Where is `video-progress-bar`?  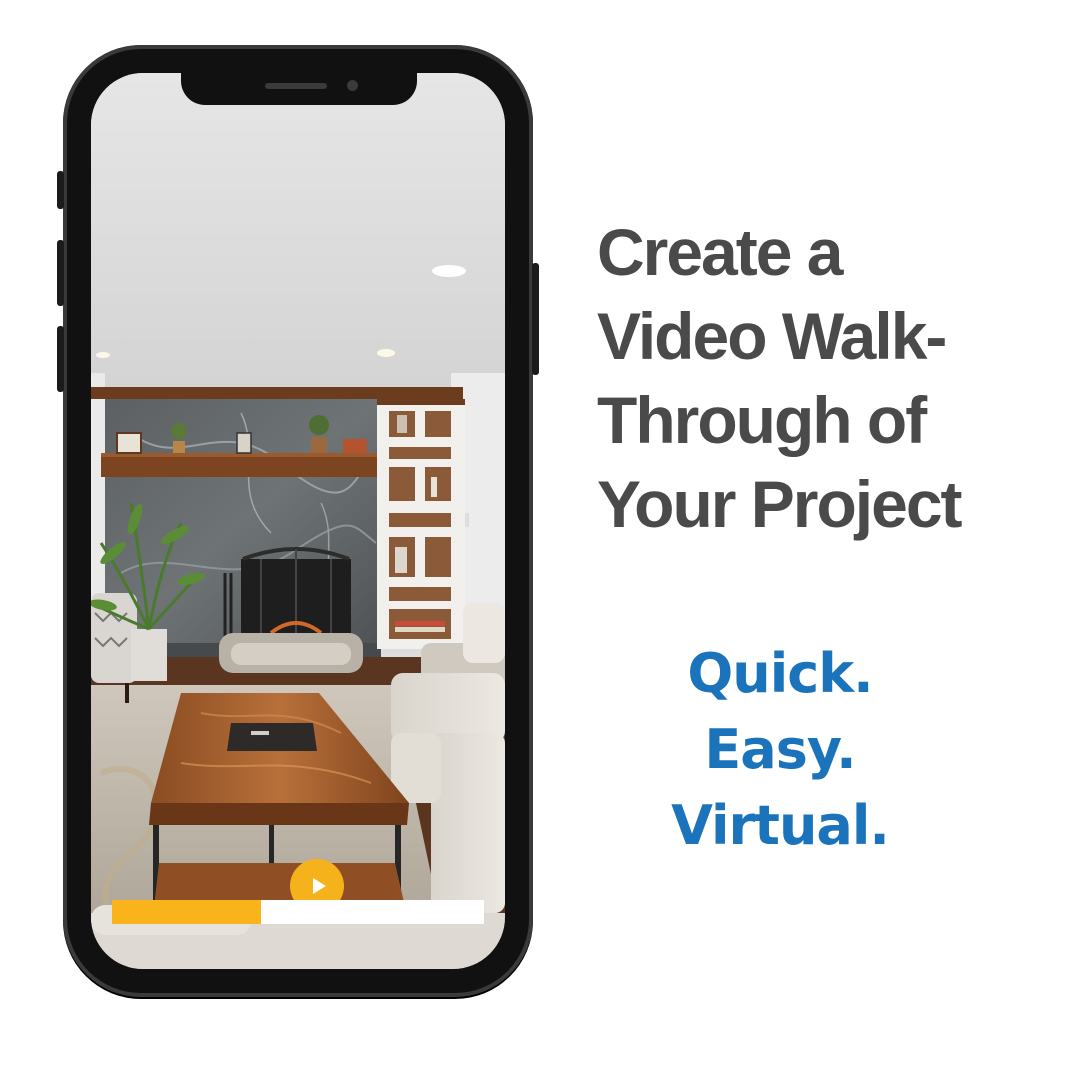
video-progress-bar is located at coordinates (298, 912).